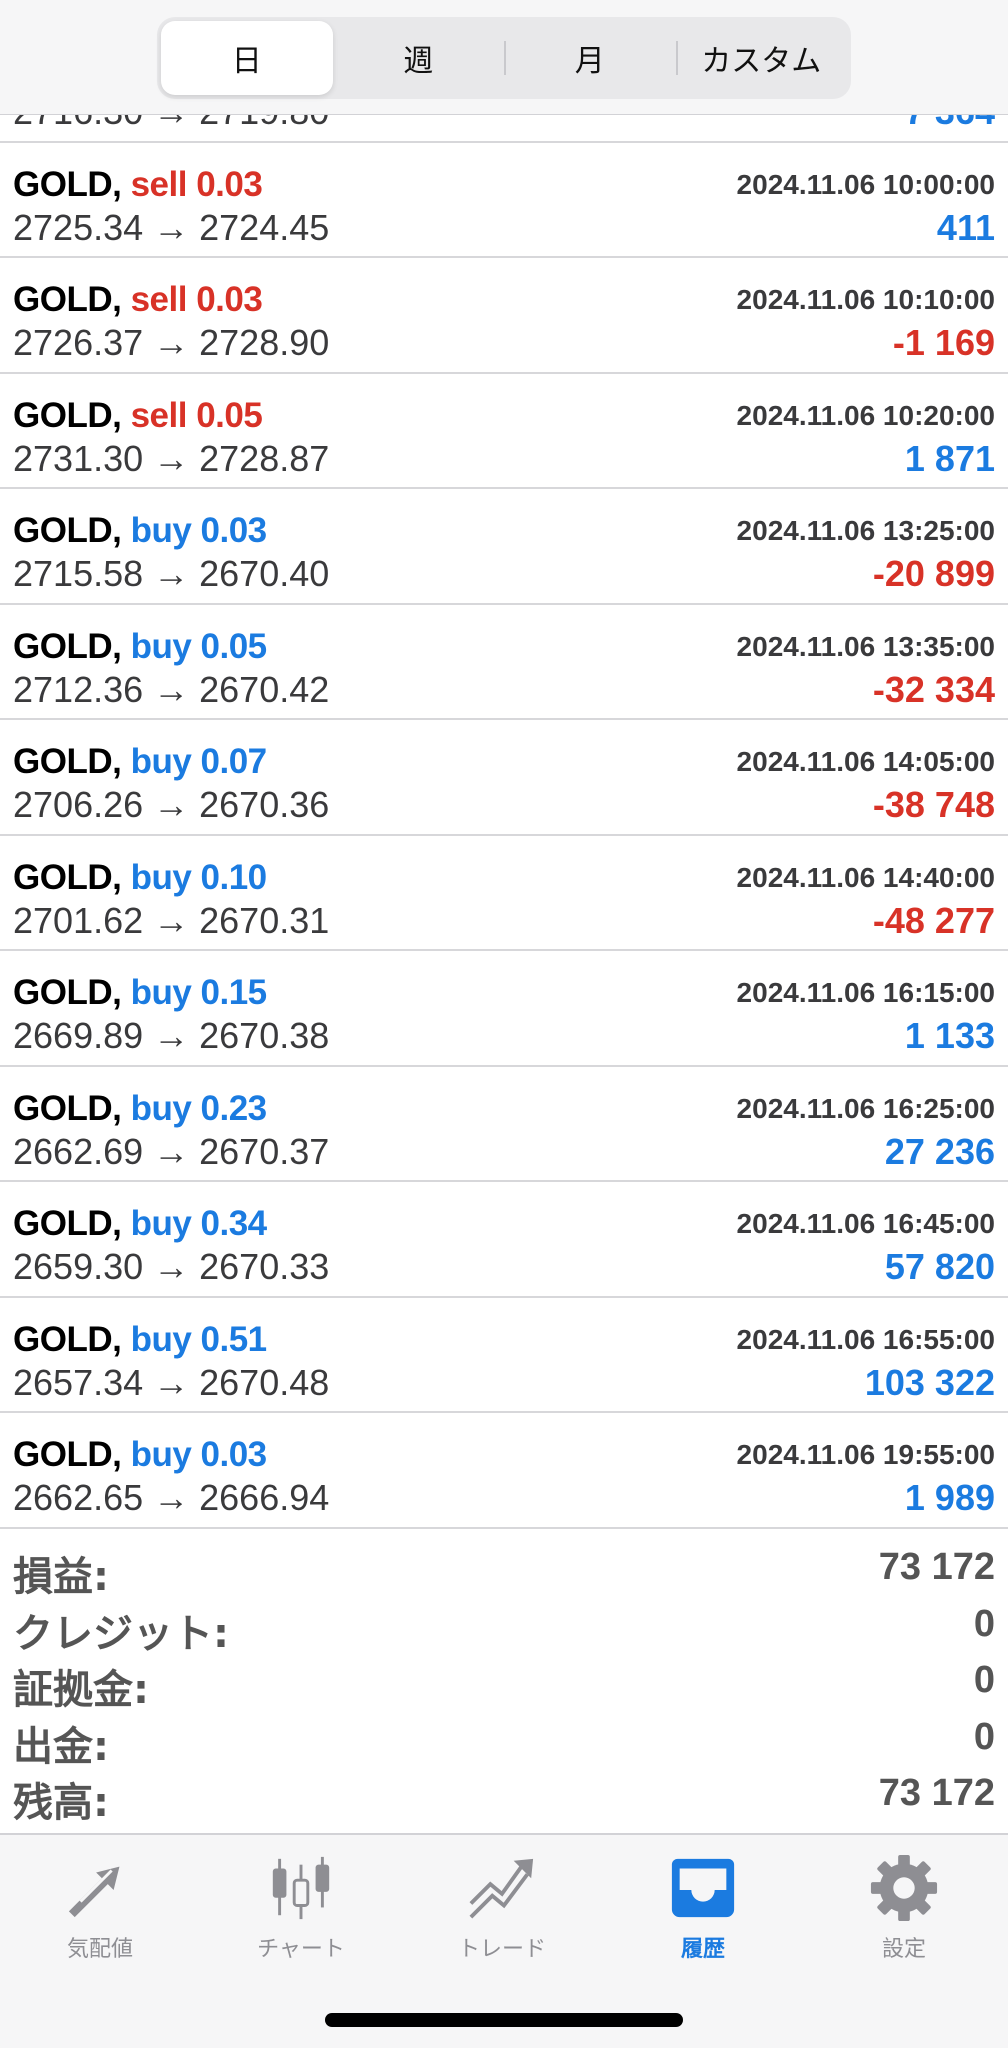 Image resolution: width=1008 pixels, height=2048 pixels. What do you see at coordinates (865, 1108) in the screenshot?
I see `trade-time: 2024.11.06 16:25:00` at bounding box center [865, 1108].